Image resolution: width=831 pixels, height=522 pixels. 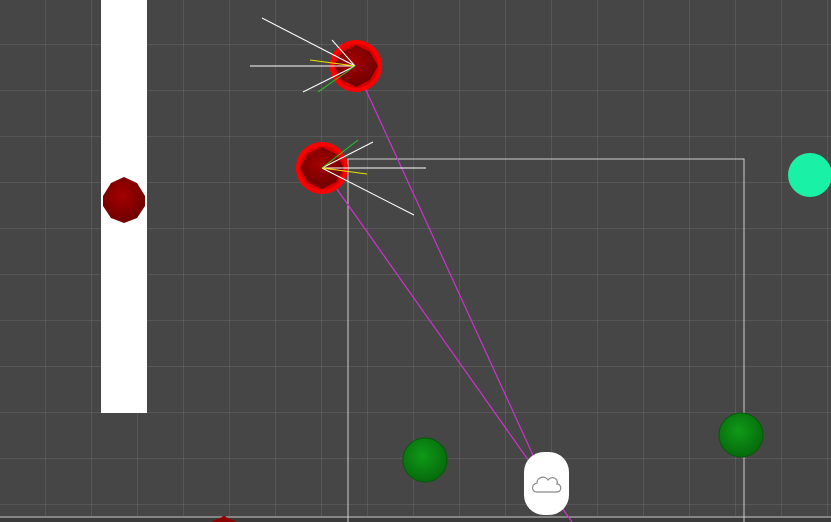 What do you see at coordinates (546, 483) in the screenshot?
I see `player` at bounding box center [546, 483].